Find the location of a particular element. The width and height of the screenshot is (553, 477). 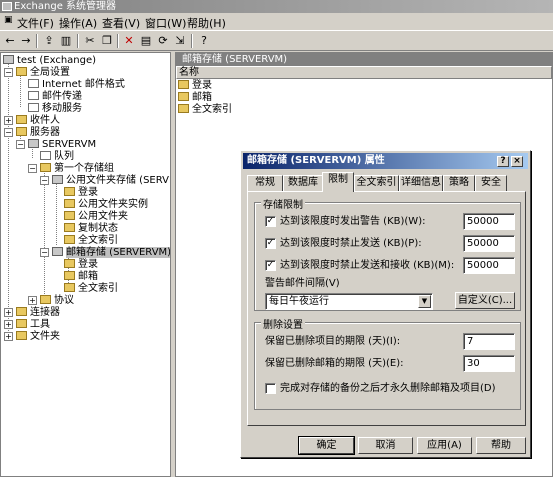

tree-line is located at coordinates (8, 198).